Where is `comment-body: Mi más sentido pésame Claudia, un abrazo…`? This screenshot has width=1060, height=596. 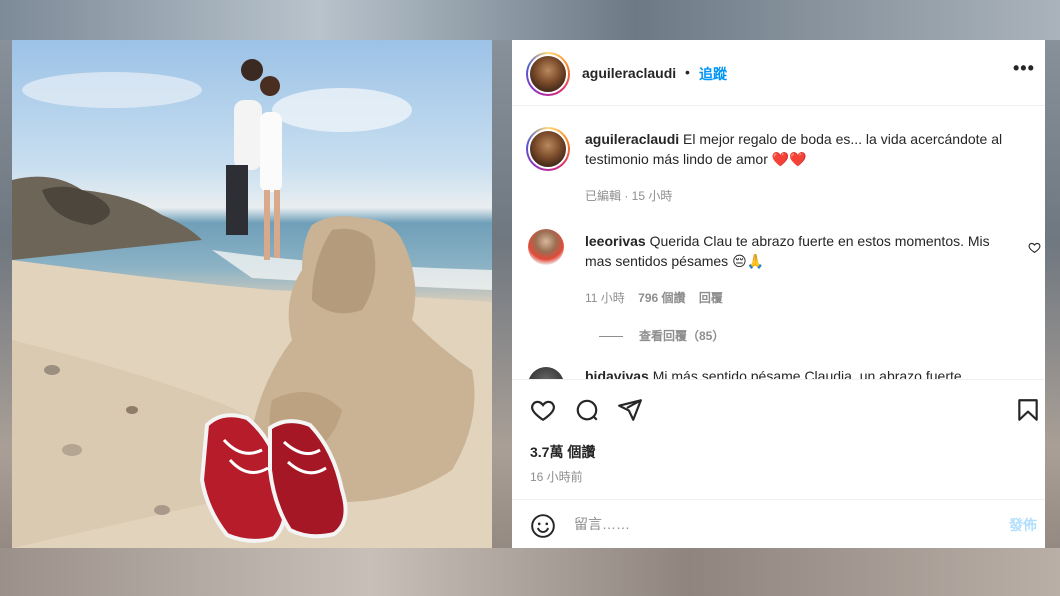
comment-body: Mi más sentido pésame Claudia, un abrazo… is located at coordinates (807, 373).